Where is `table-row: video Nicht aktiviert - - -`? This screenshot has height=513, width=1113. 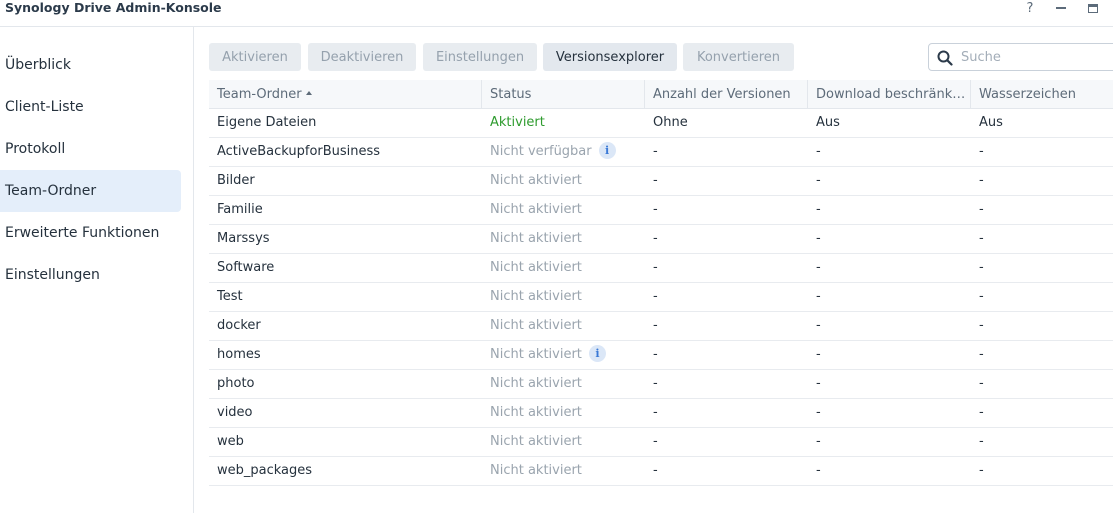 table-row: video Nicht aktiviert - - - is located at coordinates (661, 413).